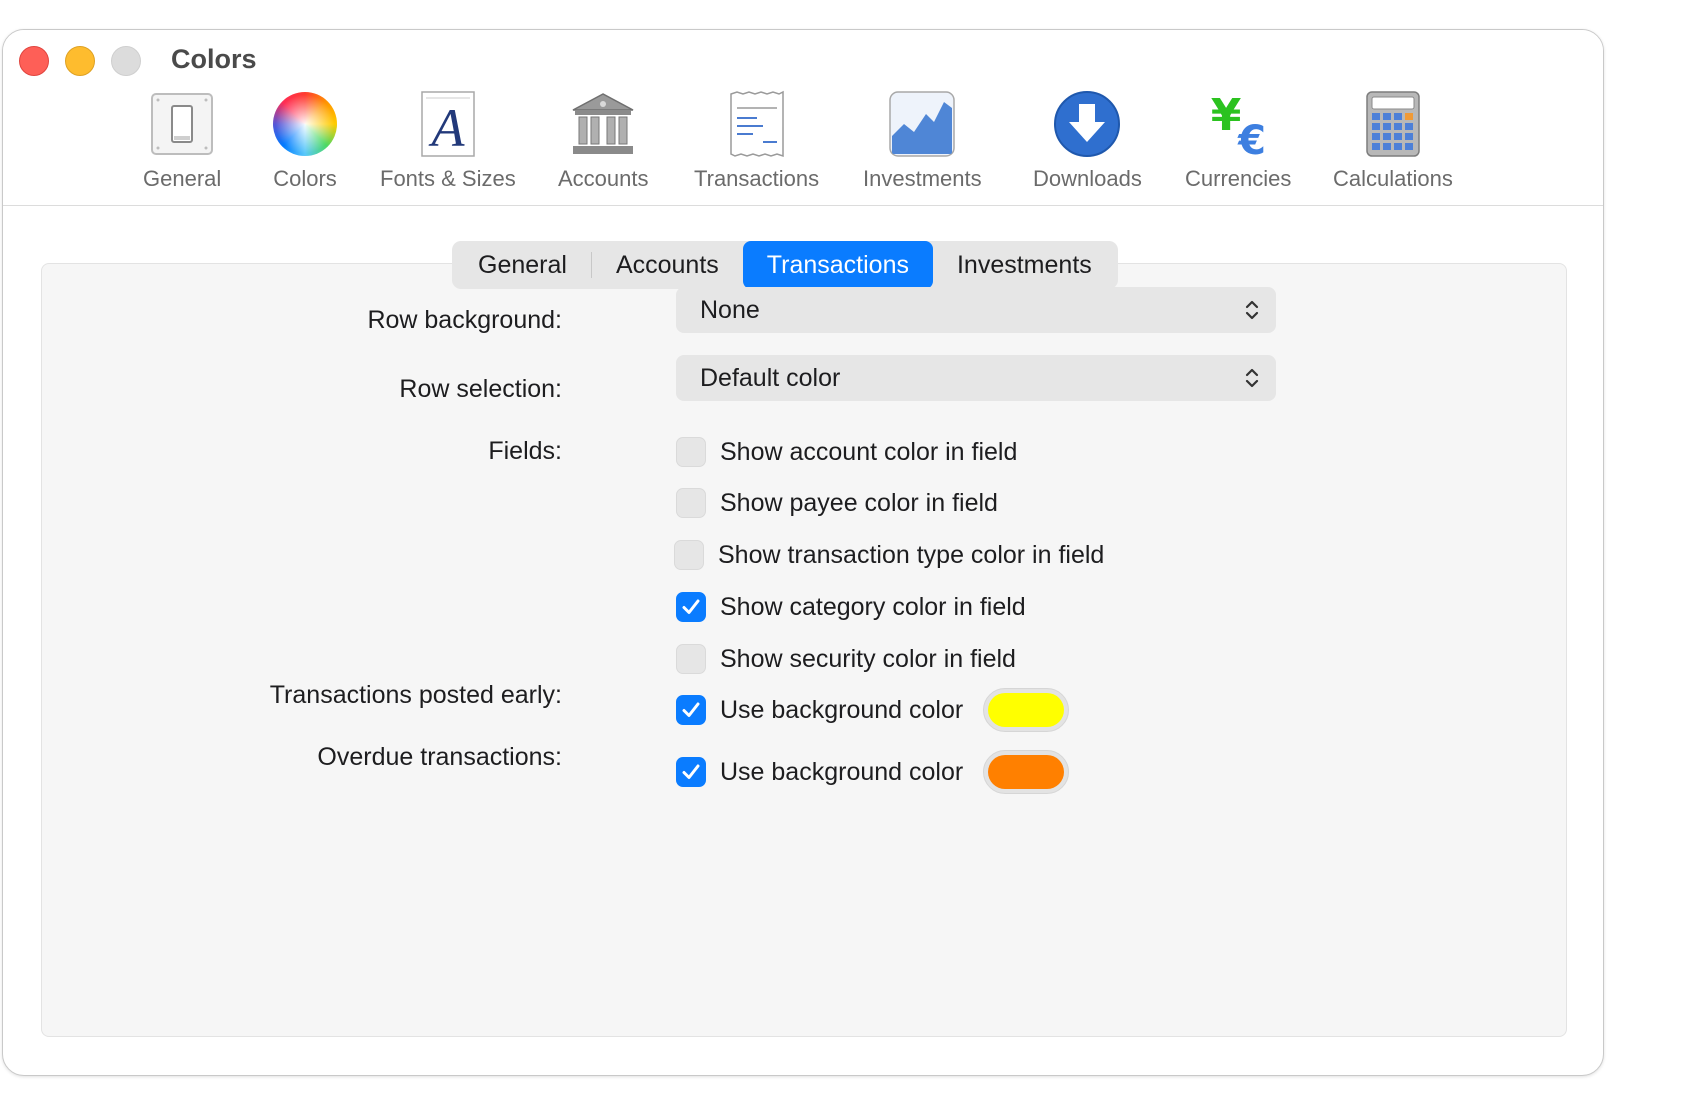 This screenshot has height=1100, width=1700. I want to click on row-background-label: Row background:, so click(464, 320).